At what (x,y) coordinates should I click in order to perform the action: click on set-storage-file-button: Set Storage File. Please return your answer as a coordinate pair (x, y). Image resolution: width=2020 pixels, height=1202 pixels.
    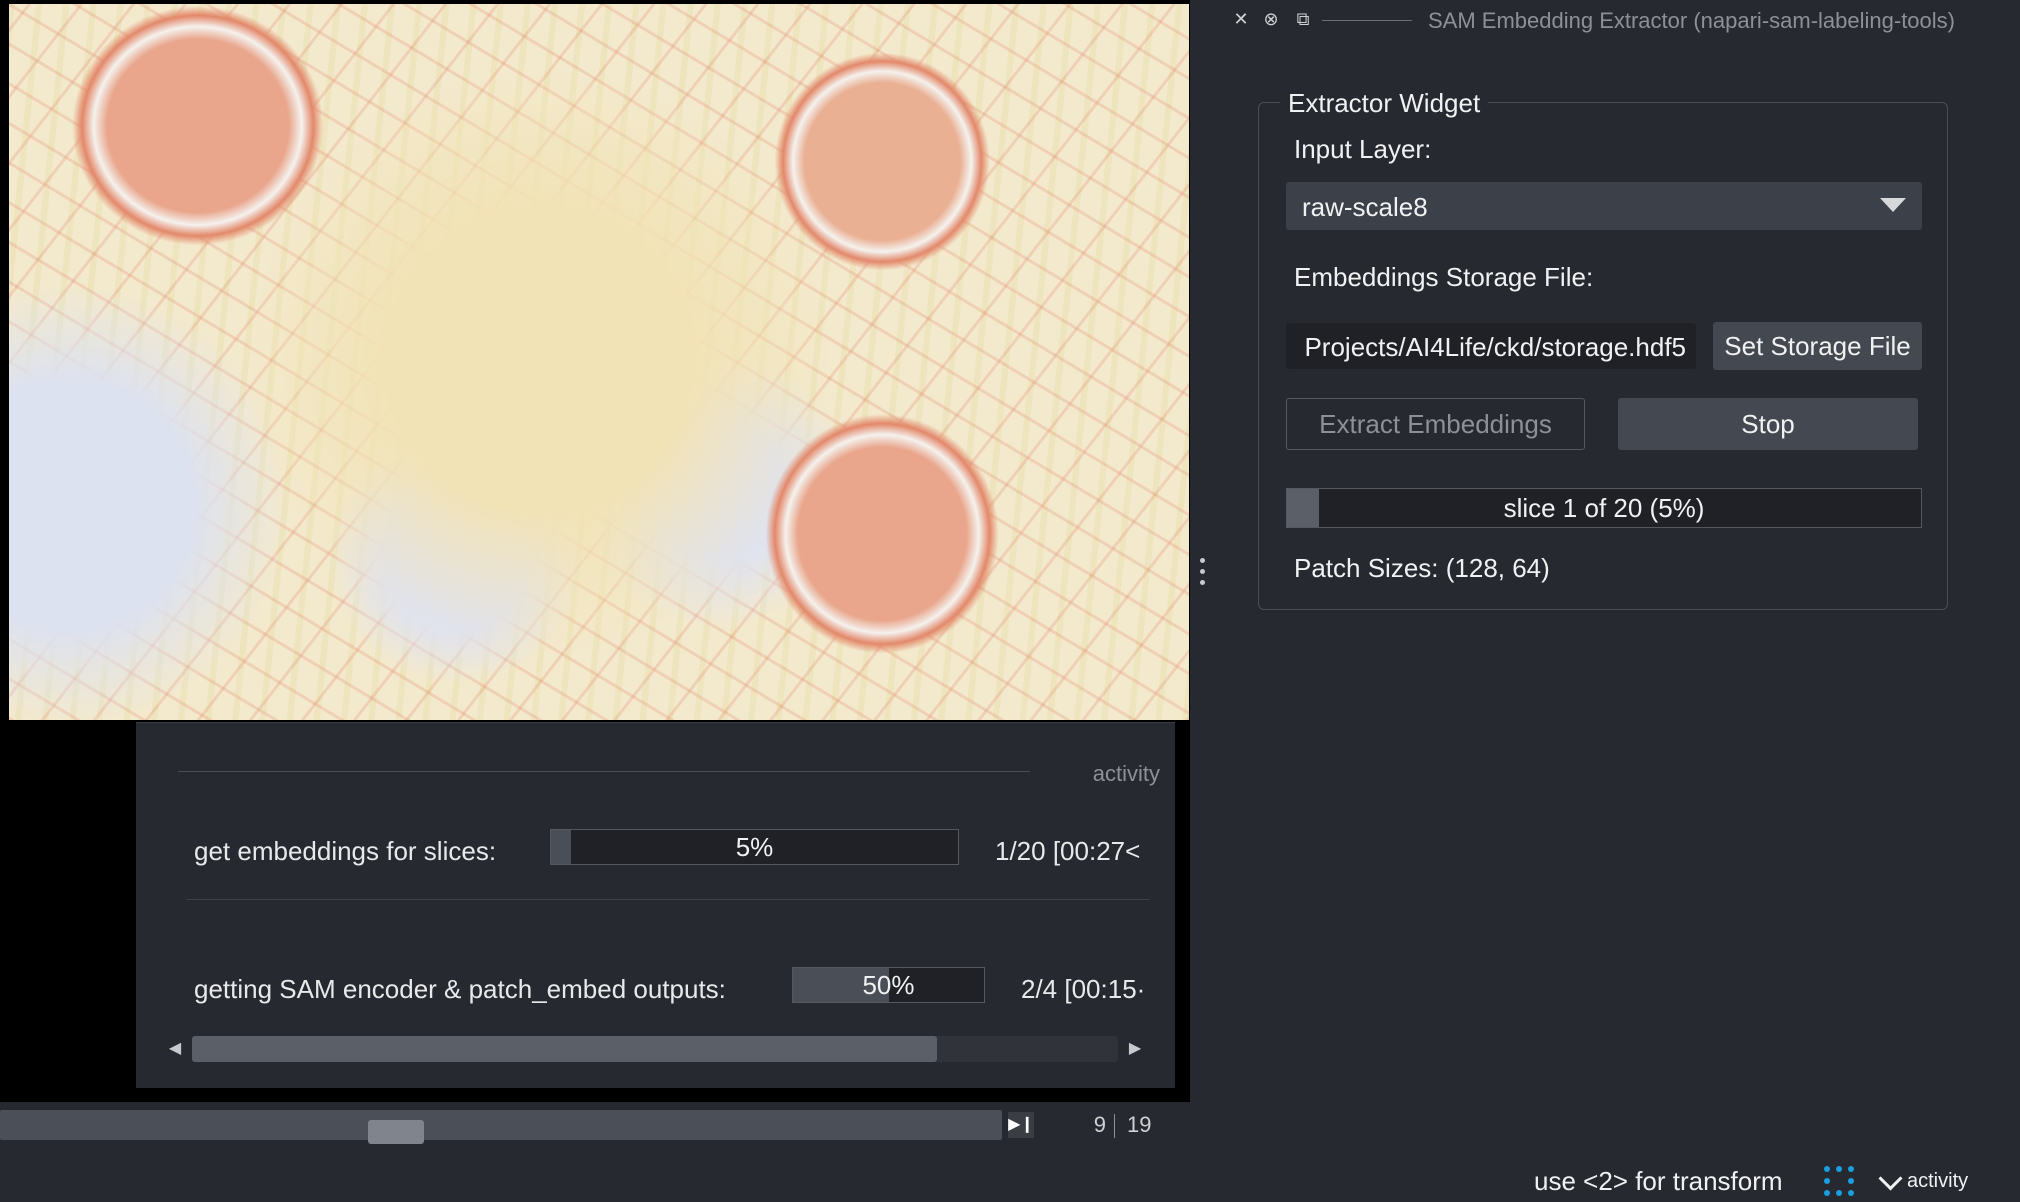
    Looking at the image, I should click on (1817, 346).